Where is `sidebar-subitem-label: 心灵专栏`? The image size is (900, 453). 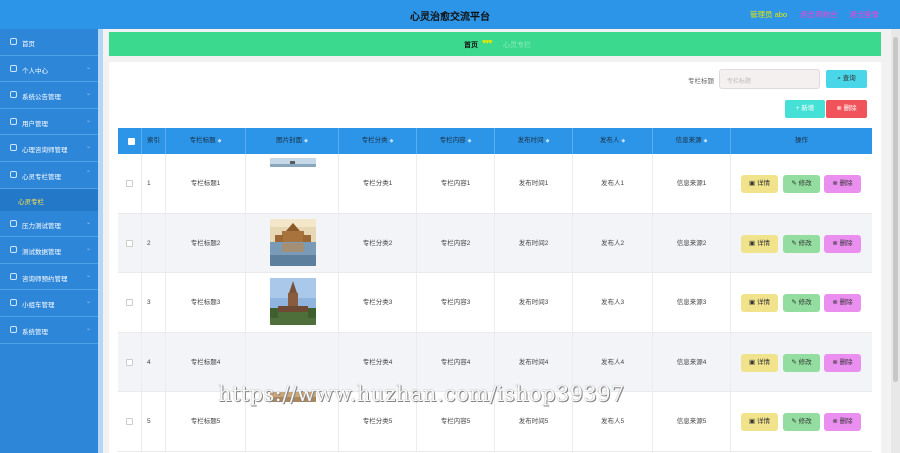 sidebar-subitem-label: 心灵专栏 is located at coordinates (31, 202).